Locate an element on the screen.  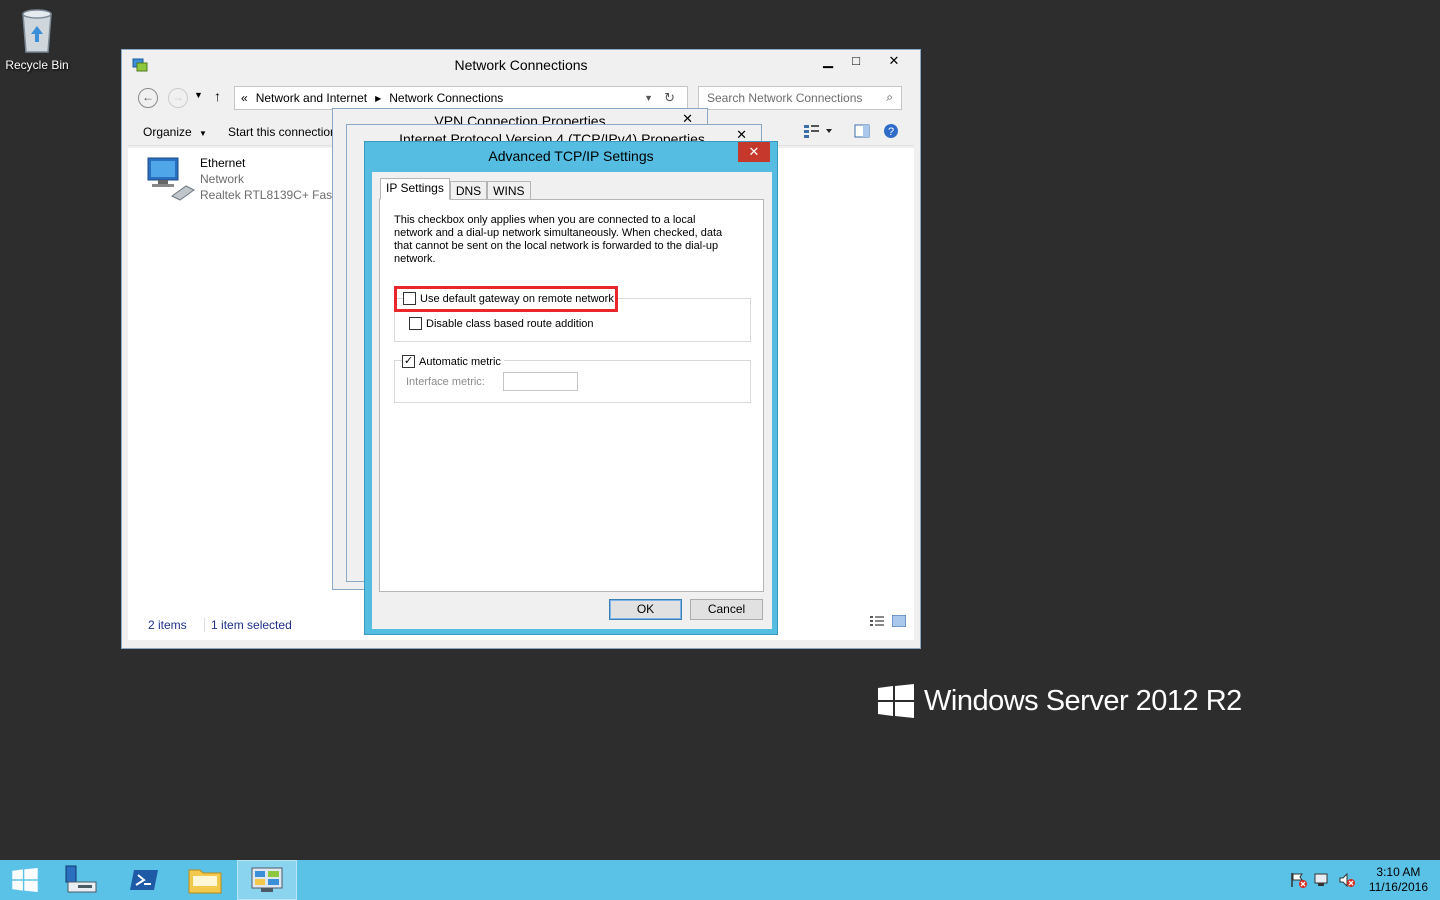
breadcrumb-prefix: « is located at coordinates (244, 98).